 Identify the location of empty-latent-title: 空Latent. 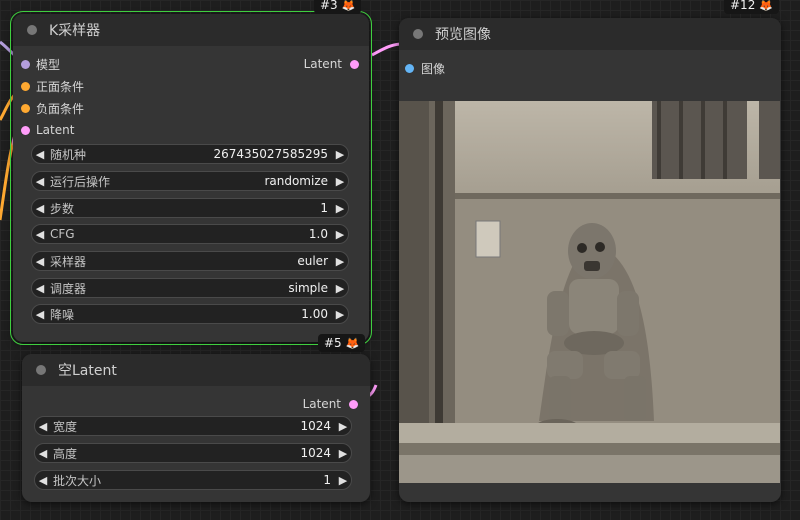
(87, 371).